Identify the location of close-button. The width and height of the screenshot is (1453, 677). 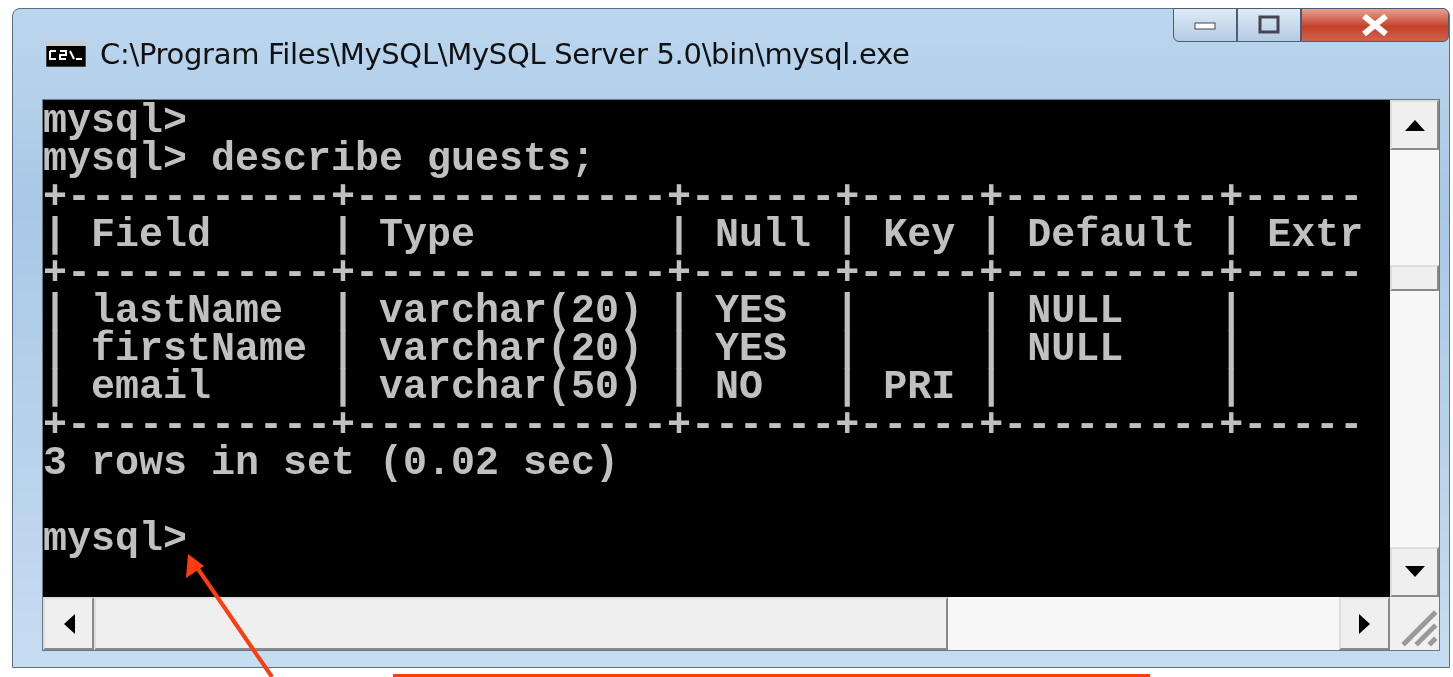
(1375, 25).